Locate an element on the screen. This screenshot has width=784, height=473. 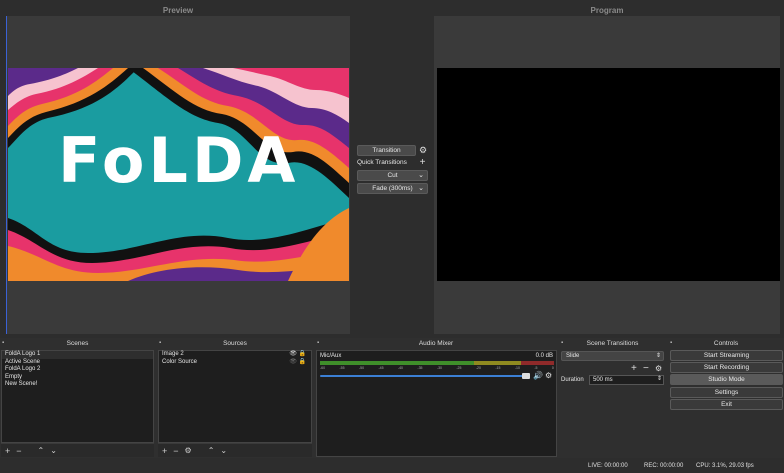
transition-select: Slide ⇕ is located at coordinates (612, 356).